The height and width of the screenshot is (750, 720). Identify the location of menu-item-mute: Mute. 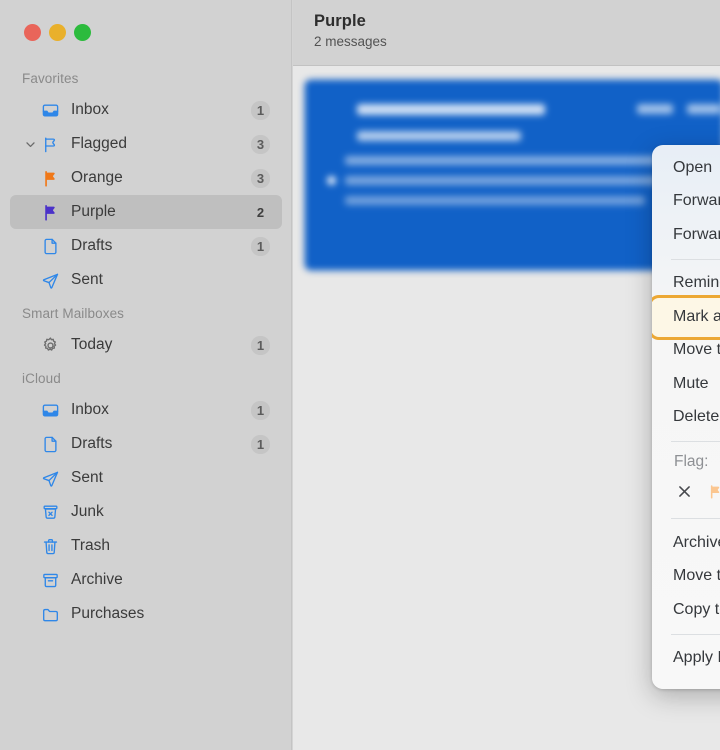
(686, 384).